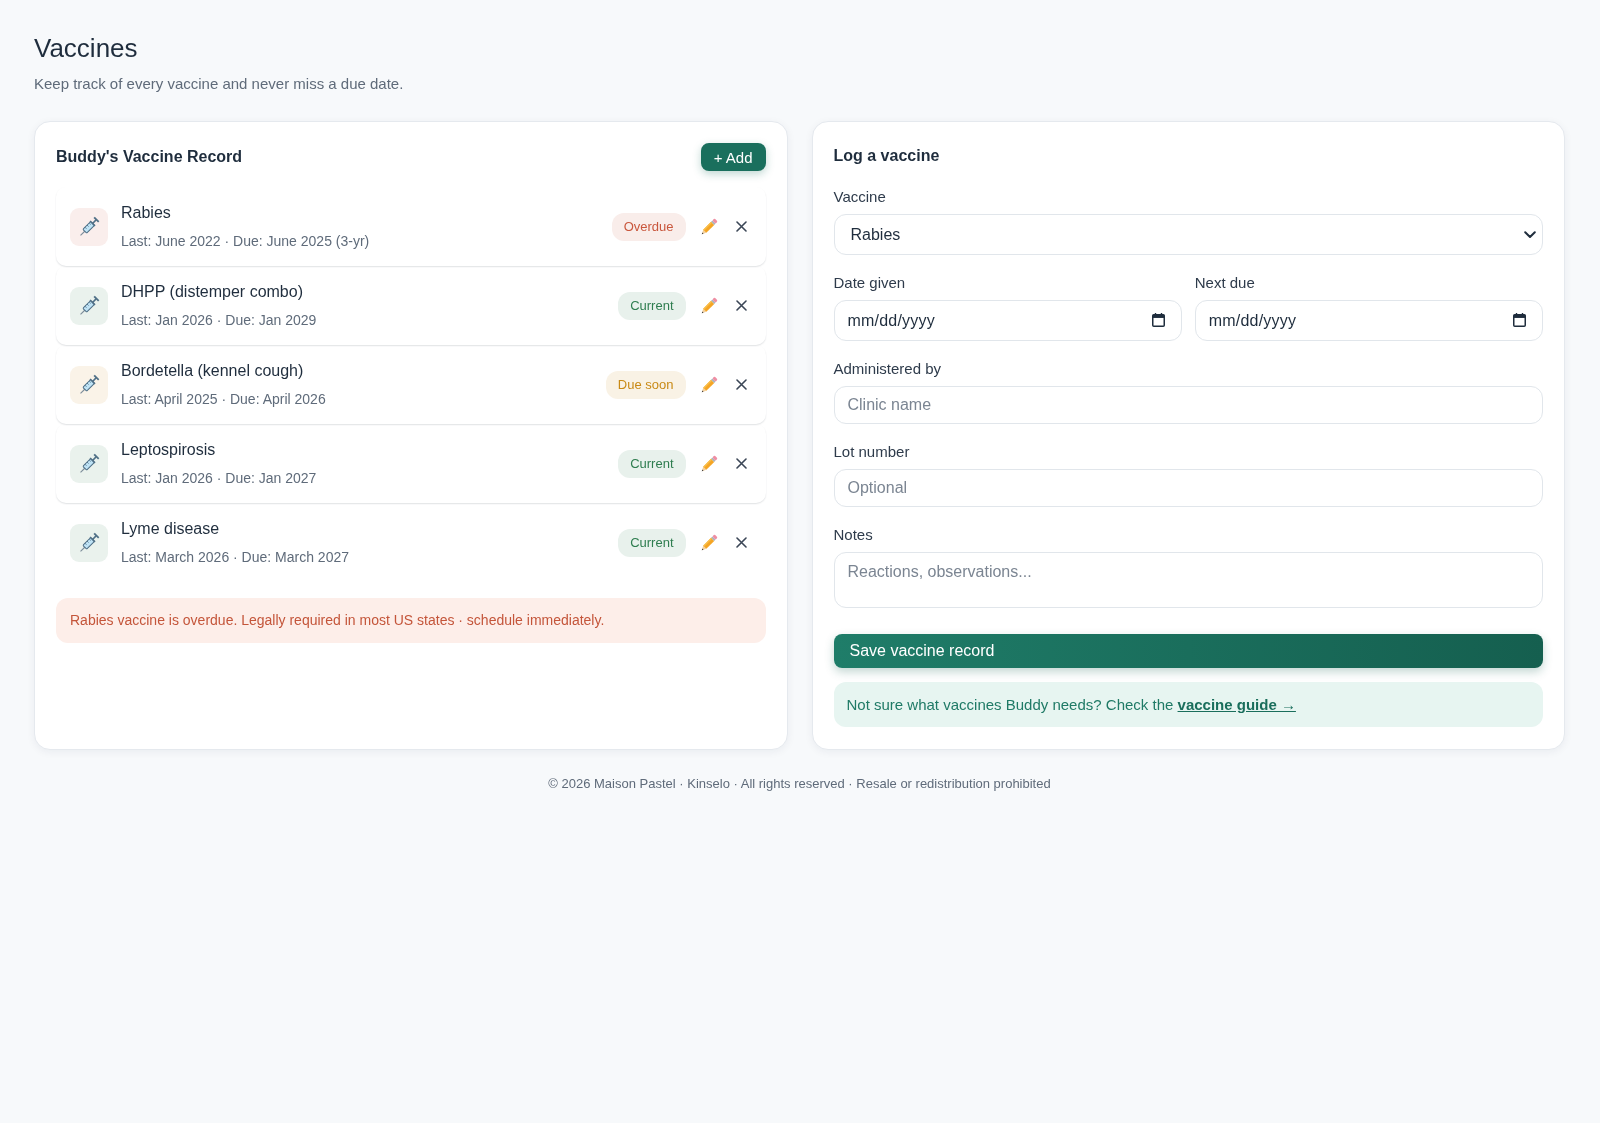  What do you see at coordinates (1236, 704) in the screenshot?
I see `vaccine-guide-link: vaccine guide →` at bounding box center [1236, 704].